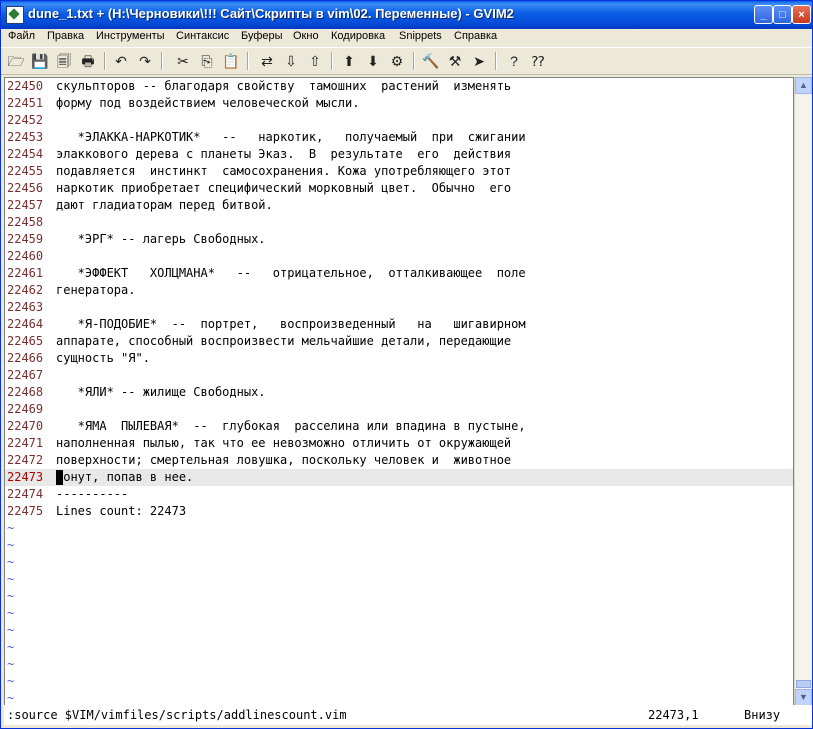  I want to click on print-icon: 🖶, so click(88, 61).